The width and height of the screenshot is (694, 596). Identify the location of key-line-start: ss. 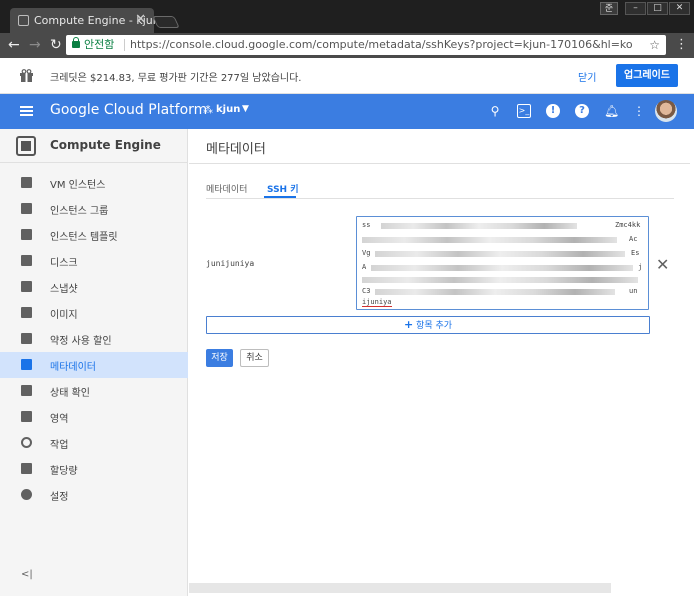
(366, 225).